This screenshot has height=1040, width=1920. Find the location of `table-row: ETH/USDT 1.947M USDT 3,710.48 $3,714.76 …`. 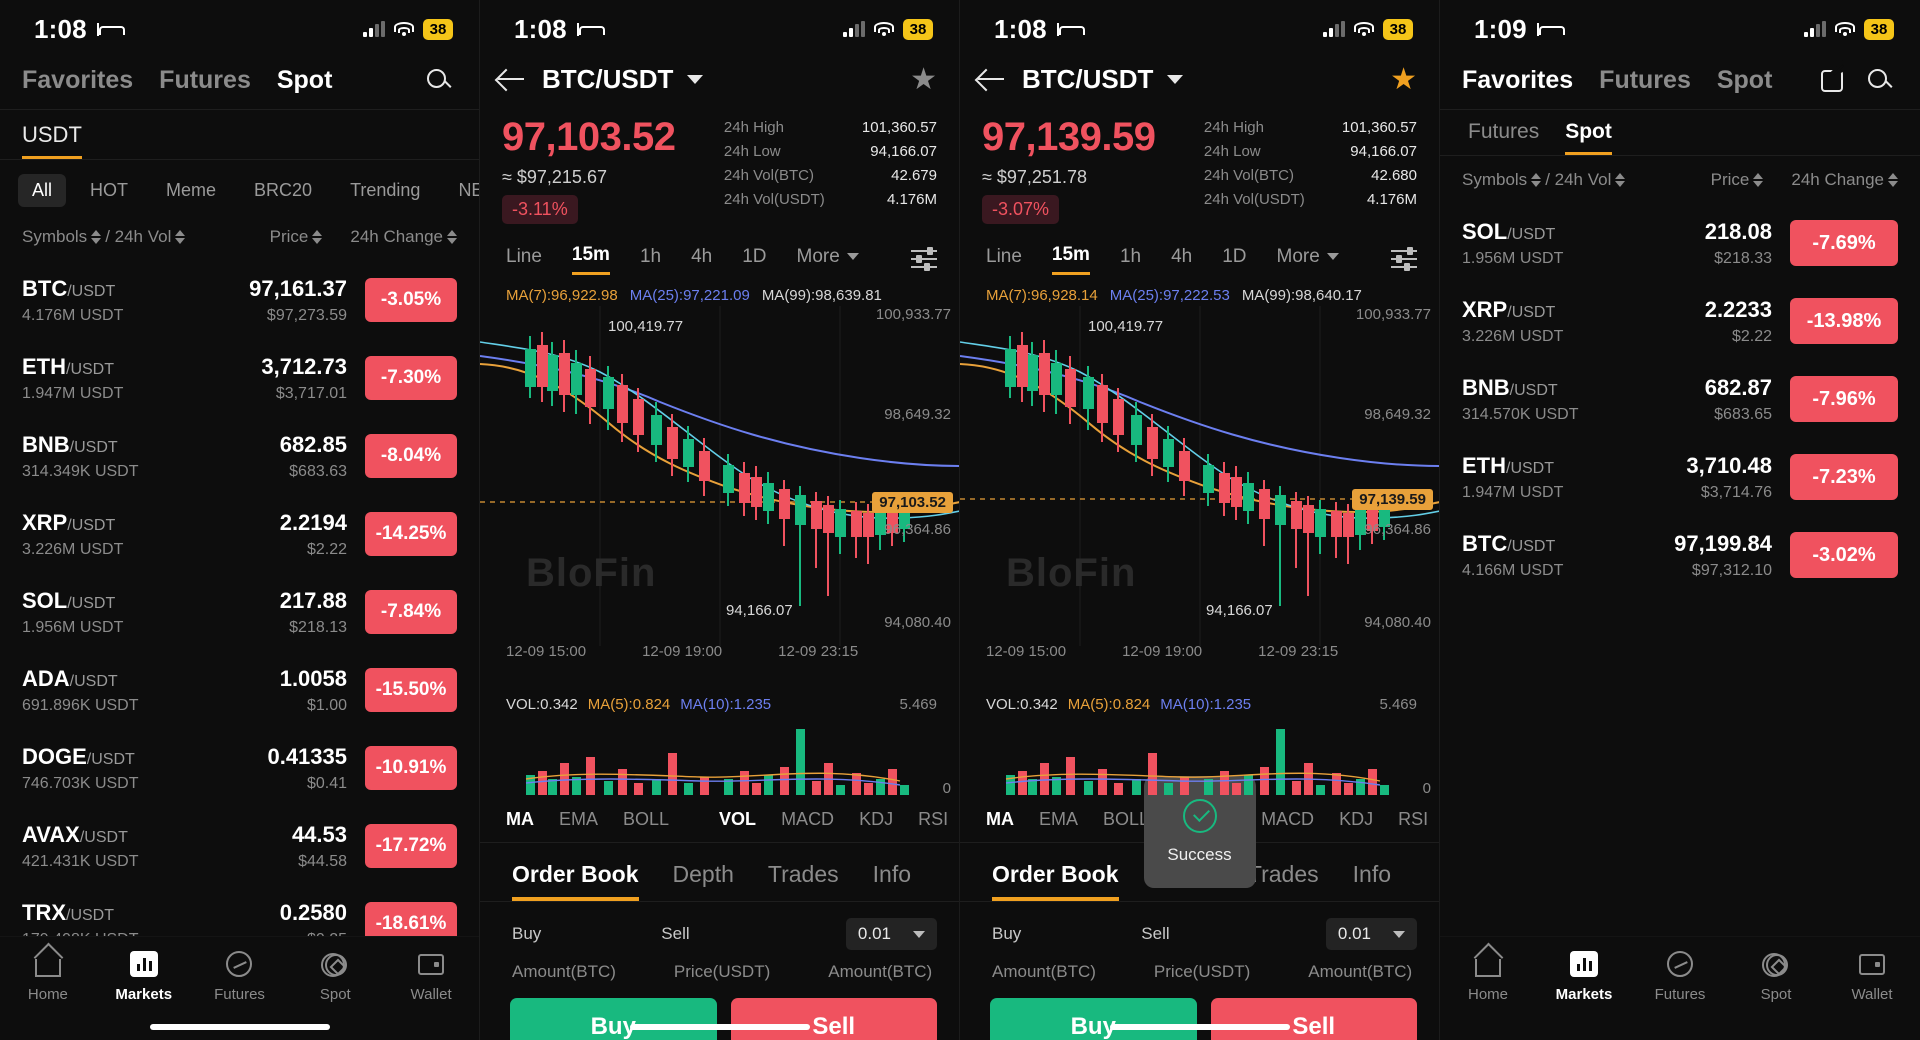

table-row: ETH/USDT 1.947M USDT 3,710.48 $3,714.76 … is located at coordinates (1680, 477).